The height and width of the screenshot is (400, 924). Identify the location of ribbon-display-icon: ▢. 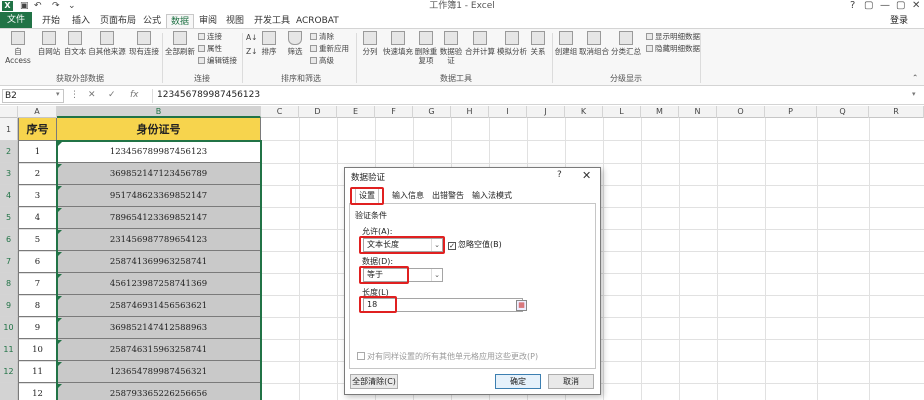
(868, 6).